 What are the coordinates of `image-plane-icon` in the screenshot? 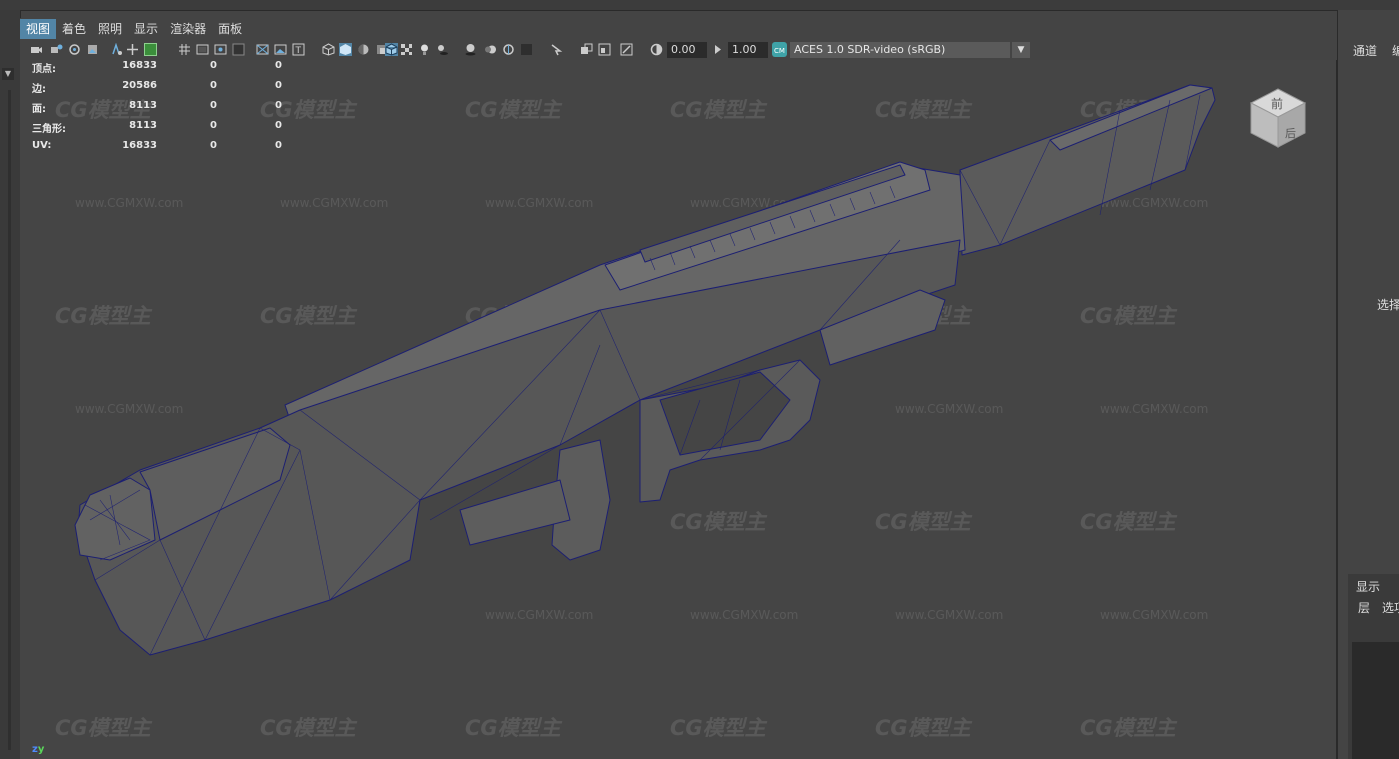 It's located at (92, 49).